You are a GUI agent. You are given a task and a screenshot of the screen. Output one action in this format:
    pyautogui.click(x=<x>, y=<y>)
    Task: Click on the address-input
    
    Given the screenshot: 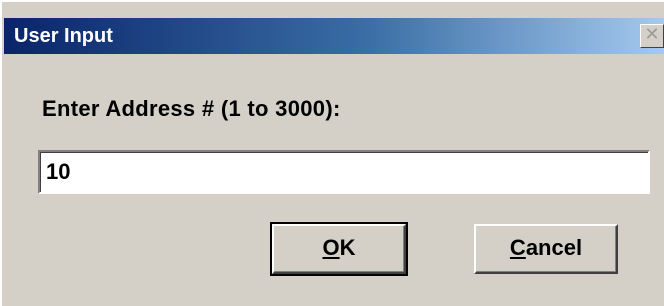 What is the action you would take?
    pyautogui.click(x=344, y=172)
    